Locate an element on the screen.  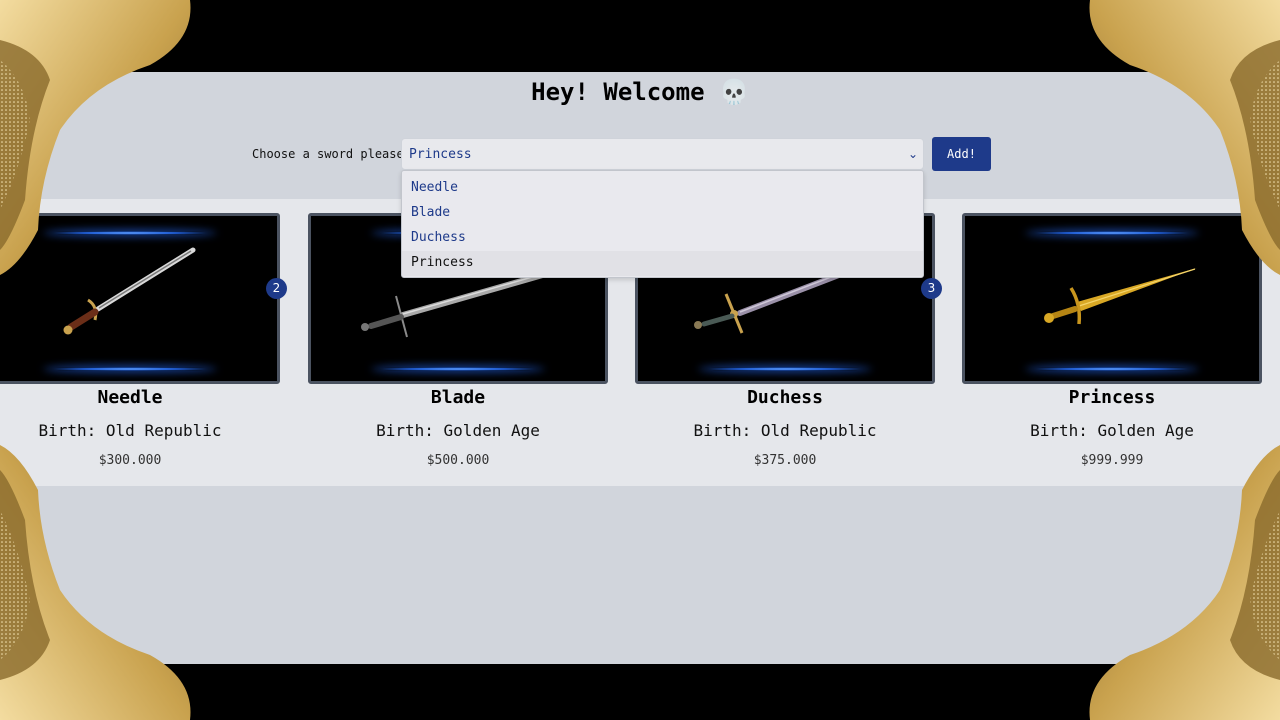
add-button: Add! is located at coordinates (961, 154).